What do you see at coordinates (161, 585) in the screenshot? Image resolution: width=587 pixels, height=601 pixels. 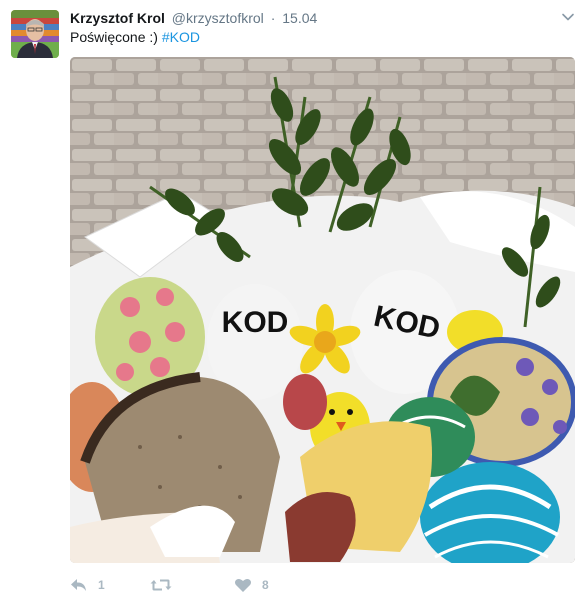 I see `retweet-icon` at bounding box center [161, 585].